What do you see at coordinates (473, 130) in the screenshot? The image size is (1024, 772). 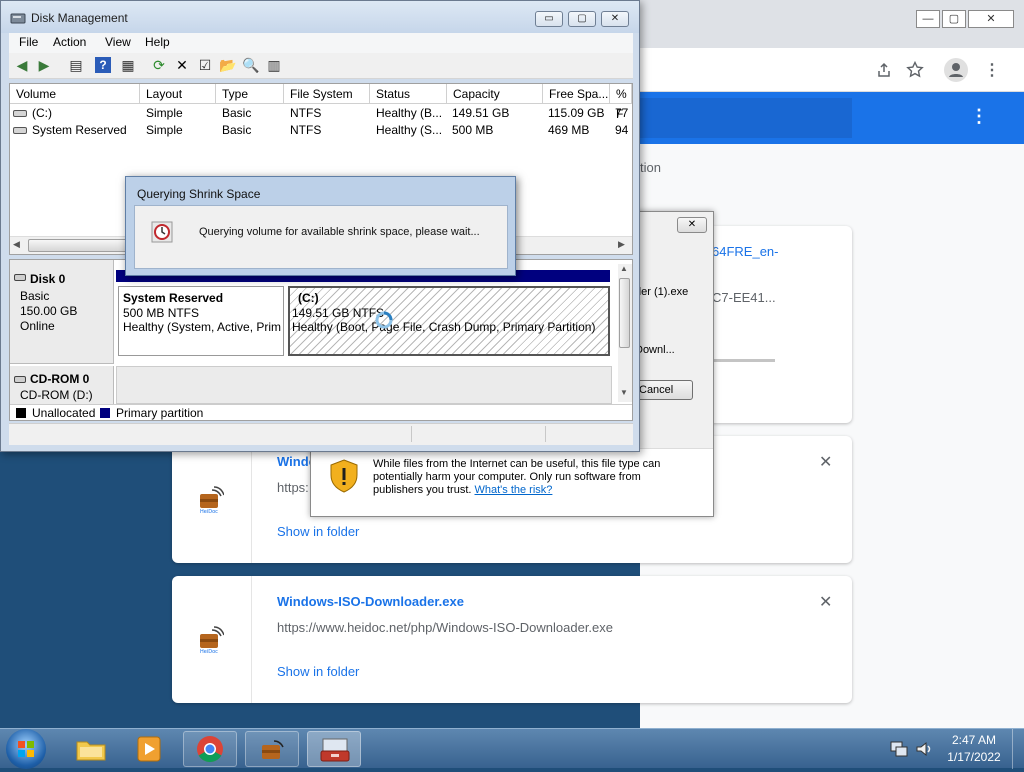 I see `cell-capacity: 500 MB` at bounding box center [473, 130].